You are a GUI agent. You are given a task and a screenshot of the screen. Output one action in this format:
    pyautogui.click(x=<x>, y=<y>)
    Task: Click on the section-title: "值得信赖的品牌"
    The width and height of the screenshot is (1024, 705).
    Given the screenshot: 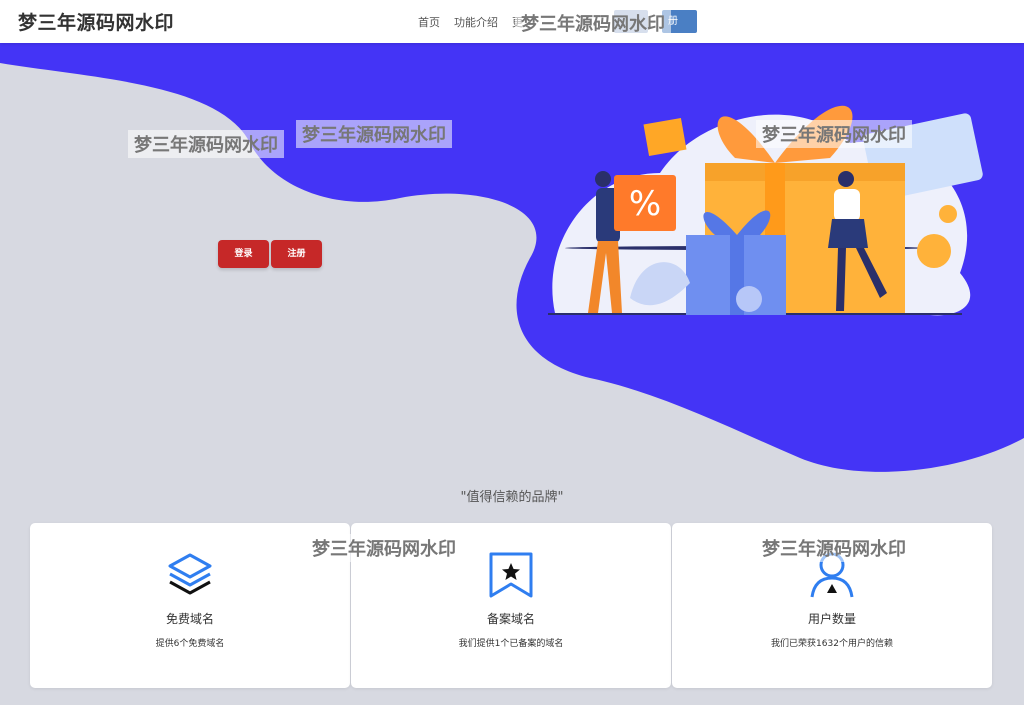 What is the action you would take?
    pyautogui.click(x=512, y=497)
    